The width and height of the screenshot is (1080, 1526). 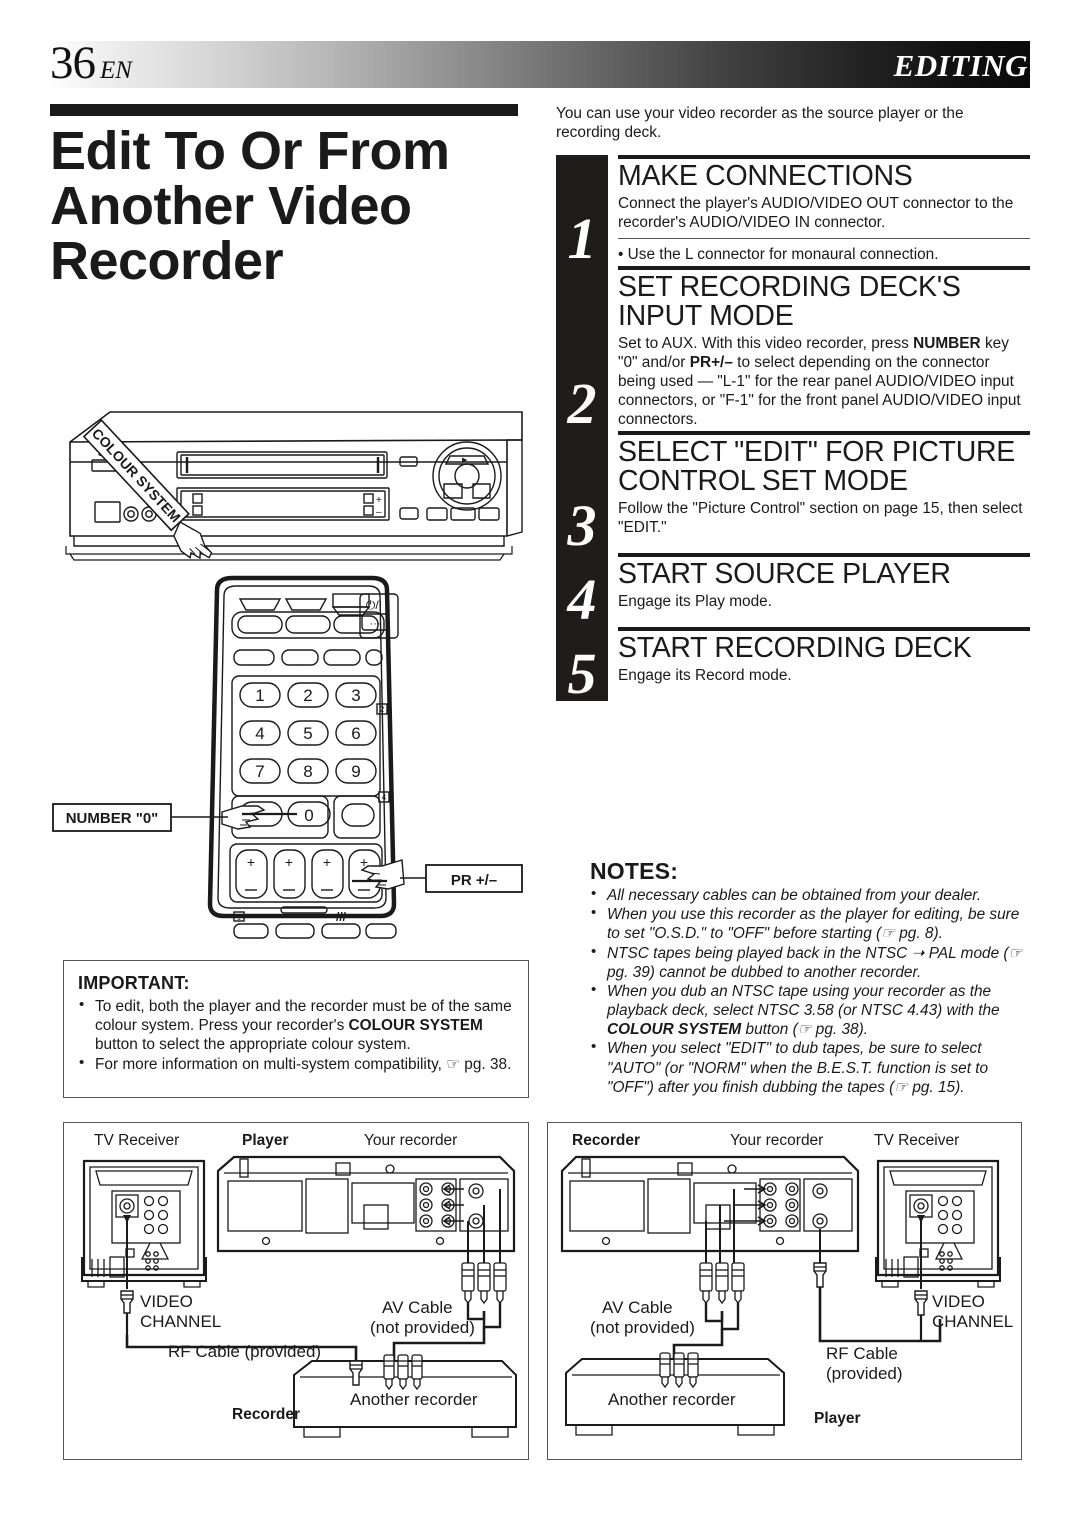 I want to click on remote-keypad: 1 2 3 4 5 6 7 8 9, so click(x=308, y=733).